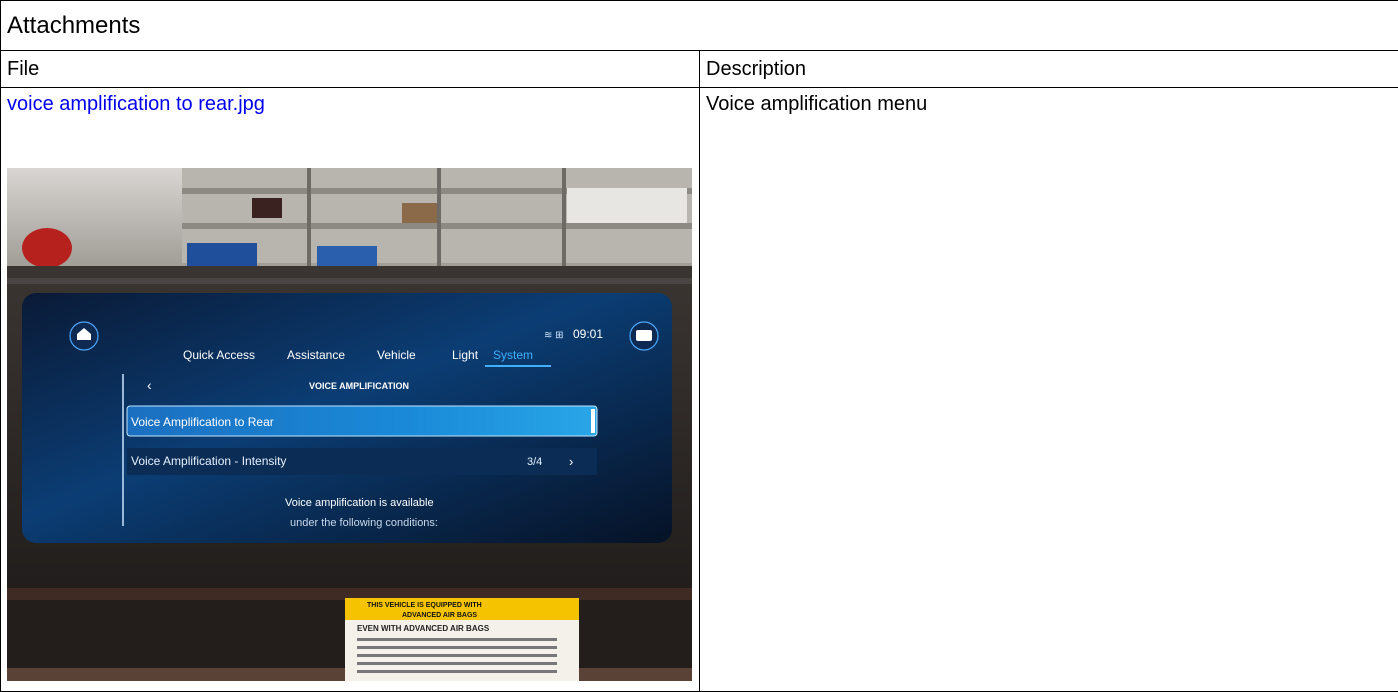 The width and height of the screenshot is (1398, 692). What do you see at coordinates (554, 335) in the screenshot?
I see `status-icons: ≋ ⊞` at bounding box center [554, 335].